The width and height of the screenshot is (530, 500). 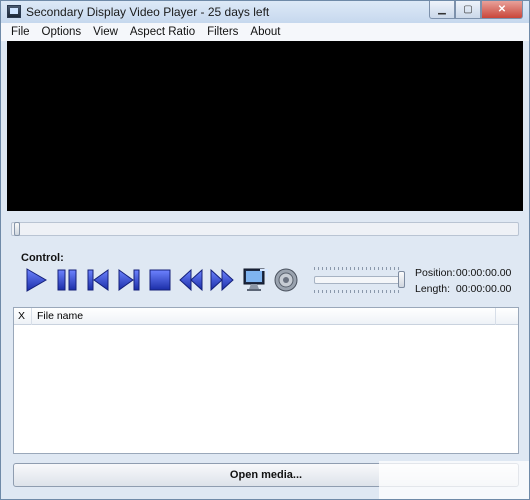 What do you see at coordinates (454, 480) in the screenshot?
I see `watermark-overlay` at bounding box center [454, 480].